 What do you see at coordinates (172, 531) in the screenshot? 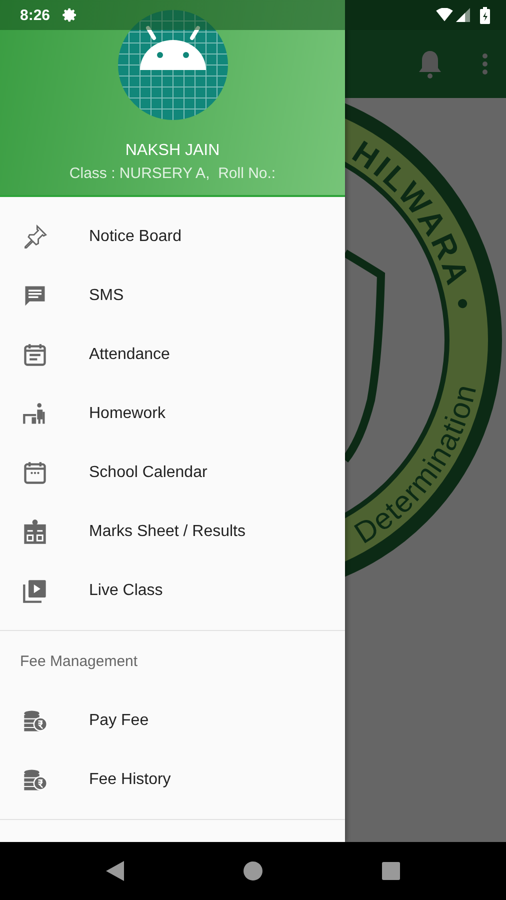
I see `menu-item: Marks Sheet / Results` at bounding box center [172, 531].